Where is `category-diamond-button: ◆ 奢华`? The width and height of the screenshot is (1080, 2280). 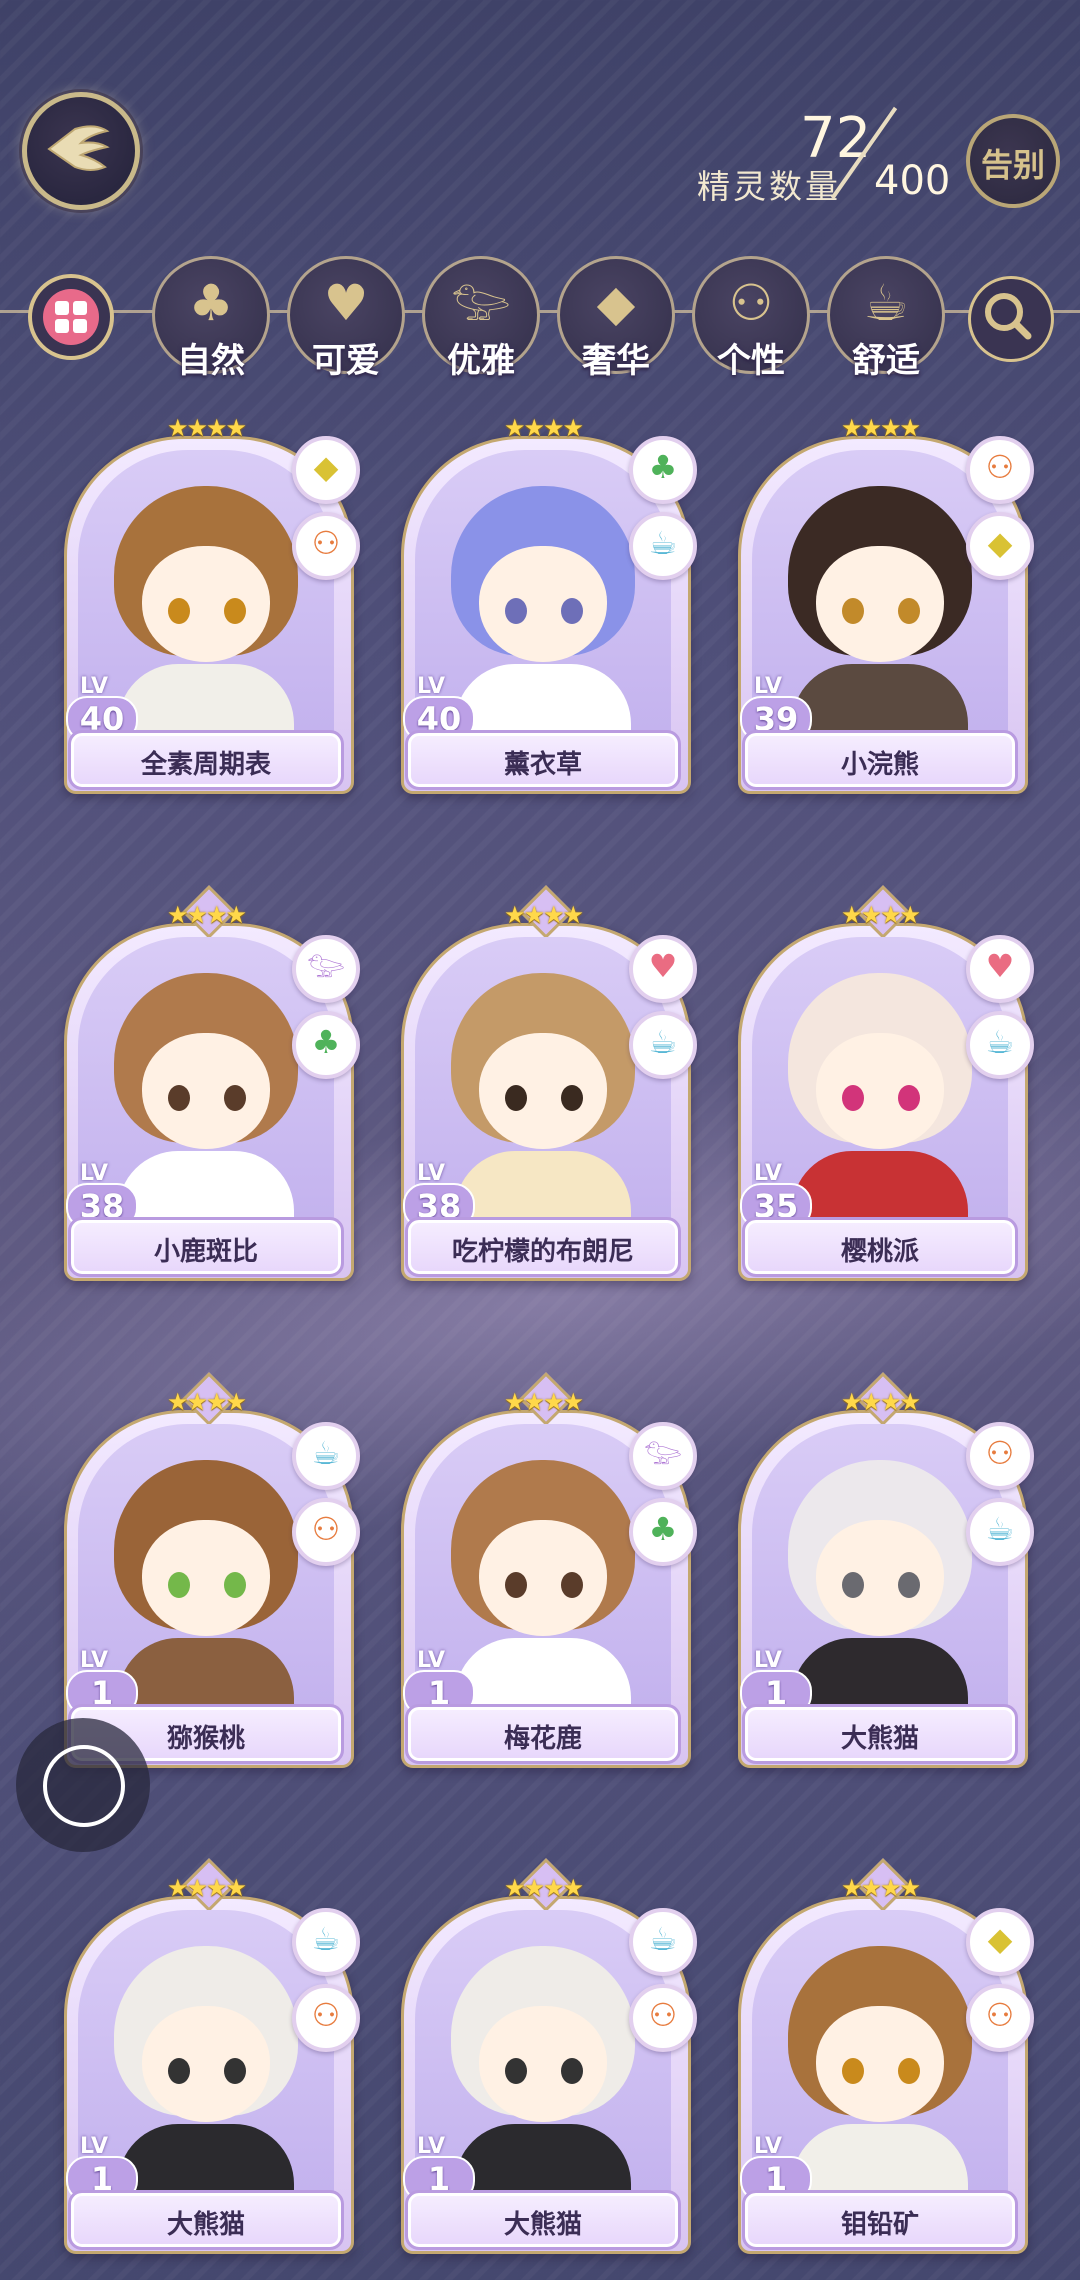 category-diamond-button: ◆ 奢华 is located at coordinates (616, 318).